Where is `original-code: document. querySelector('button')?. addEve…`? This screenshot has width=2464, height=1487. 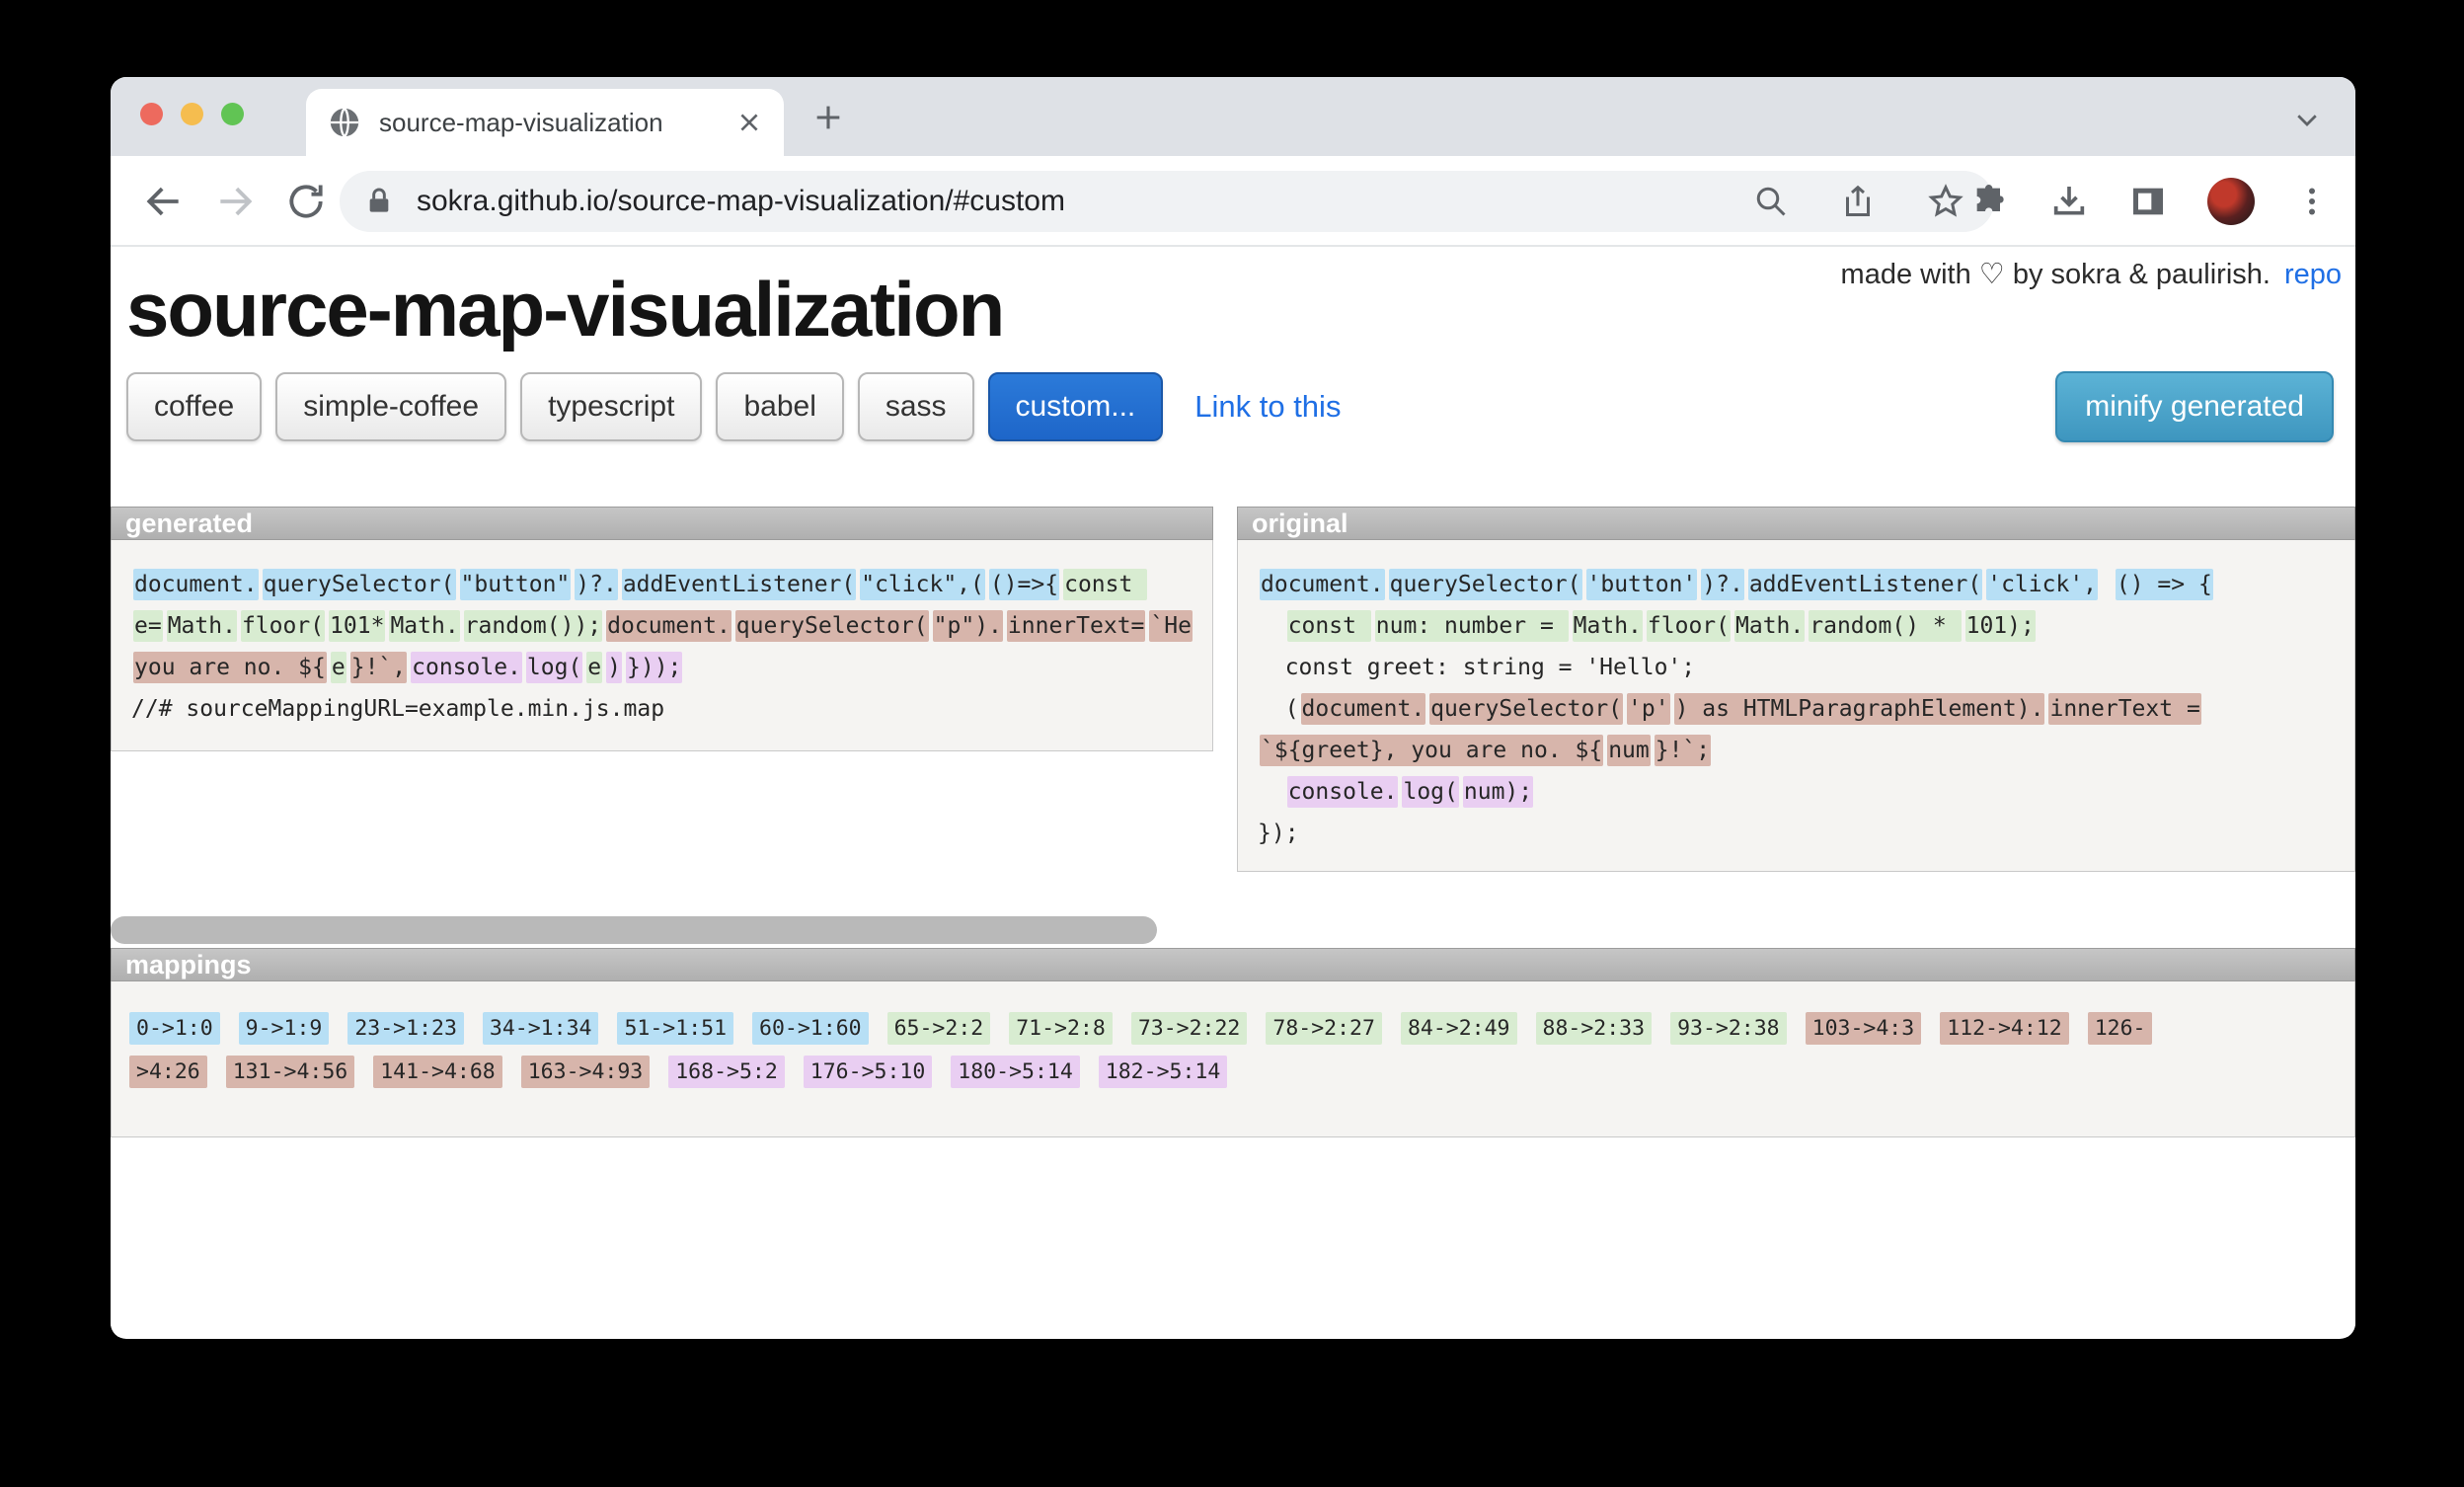 original-code: document. querySelector('button')?. addEve… is located at coordinates (1796, 706).